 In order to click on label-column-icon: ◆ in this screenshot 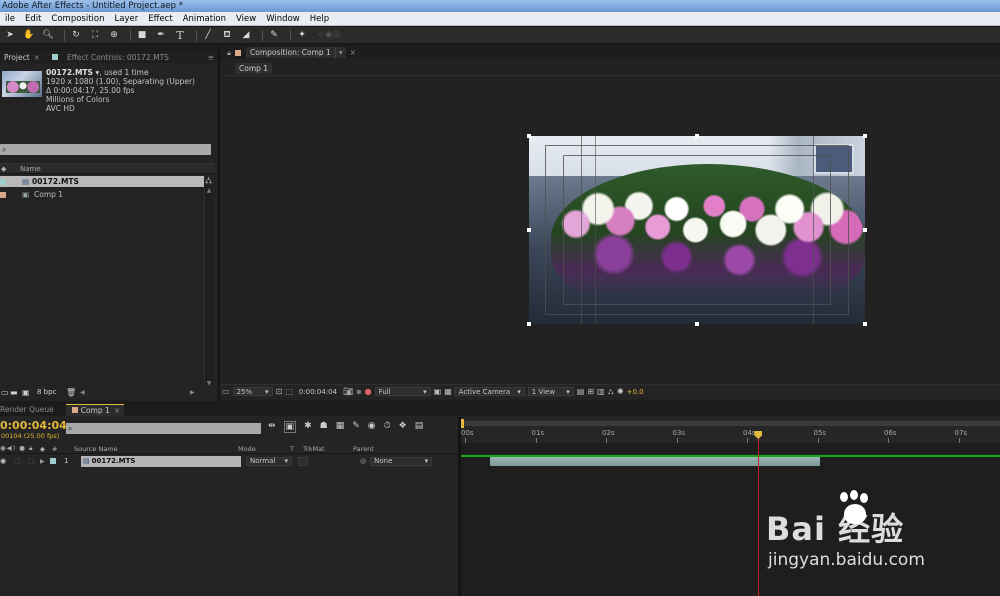, I will do `click(10, 169)`.